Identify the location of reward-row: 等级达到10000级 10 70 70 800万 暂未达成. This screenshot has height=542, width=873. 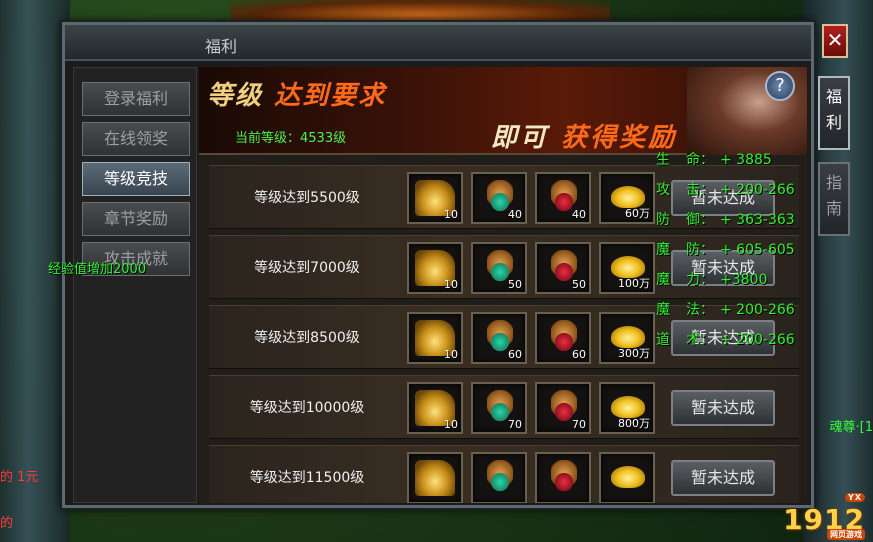
(504, 407).